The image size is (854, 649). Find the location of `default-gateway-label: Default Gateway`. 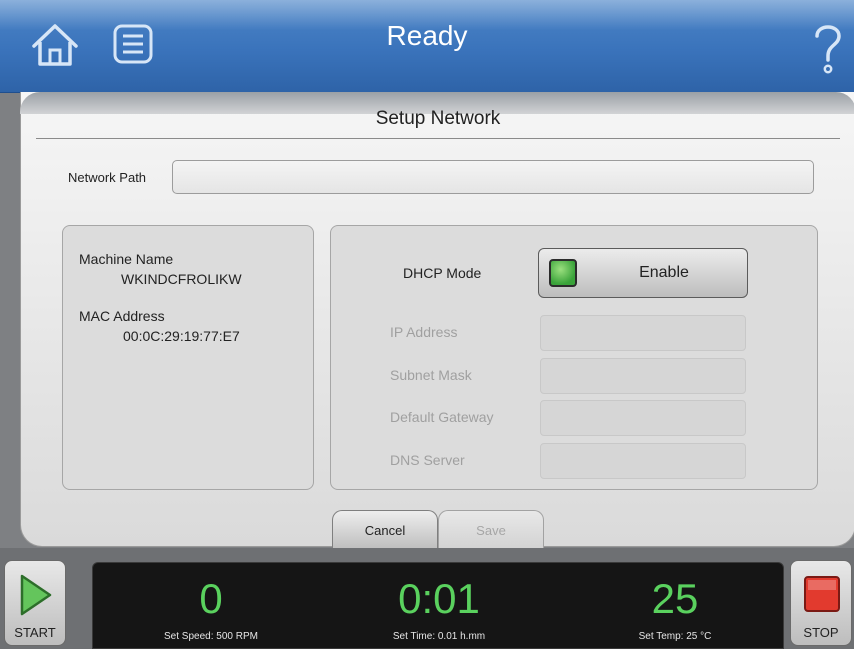

default-gateway-label: Default Gateway is located at coordinates (442, 417).